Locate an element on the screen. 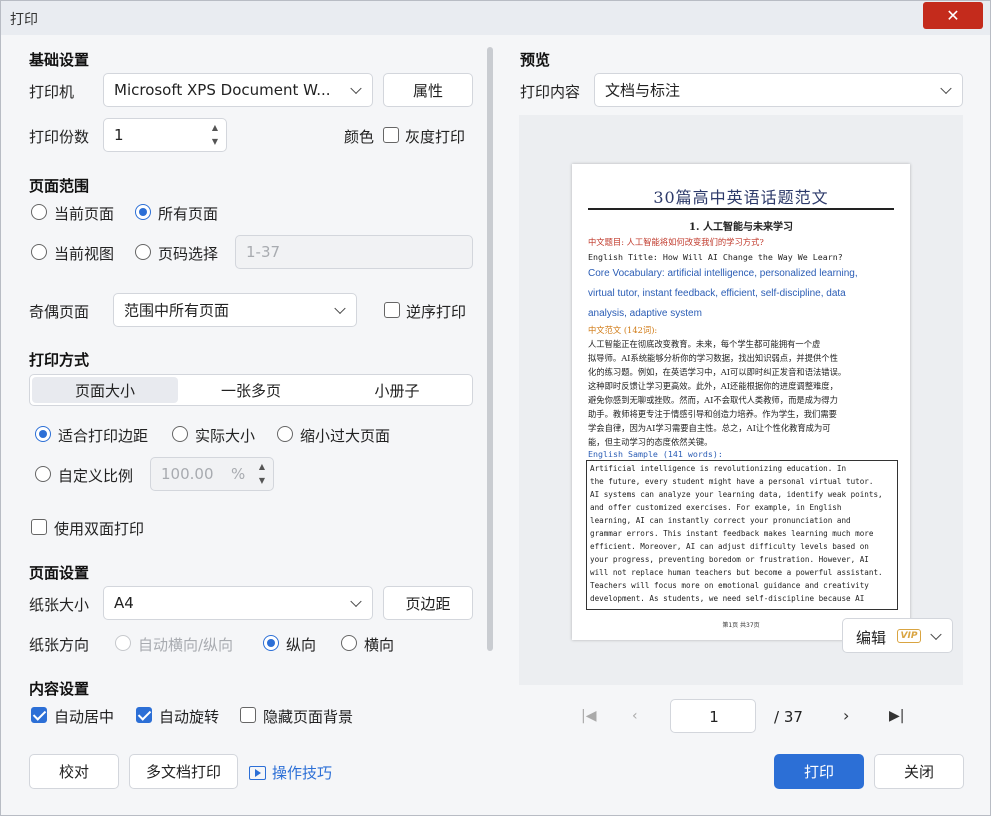 The height and width of the screenshot is (816, 991). first-page-icon: |◀ is located at coordinates (588, 716).